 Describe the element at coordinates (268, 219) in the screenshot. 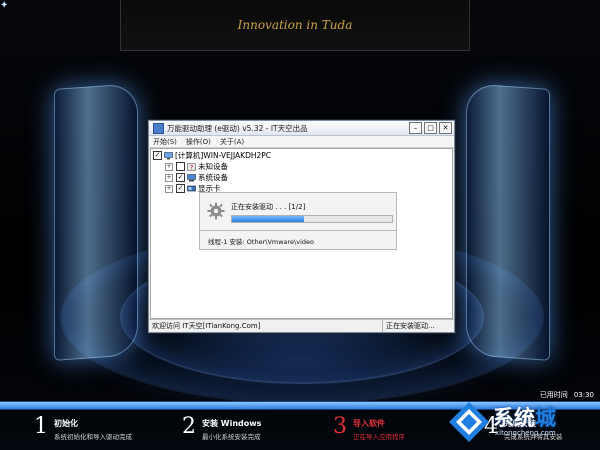

I see `install-progress-fill` at that location.